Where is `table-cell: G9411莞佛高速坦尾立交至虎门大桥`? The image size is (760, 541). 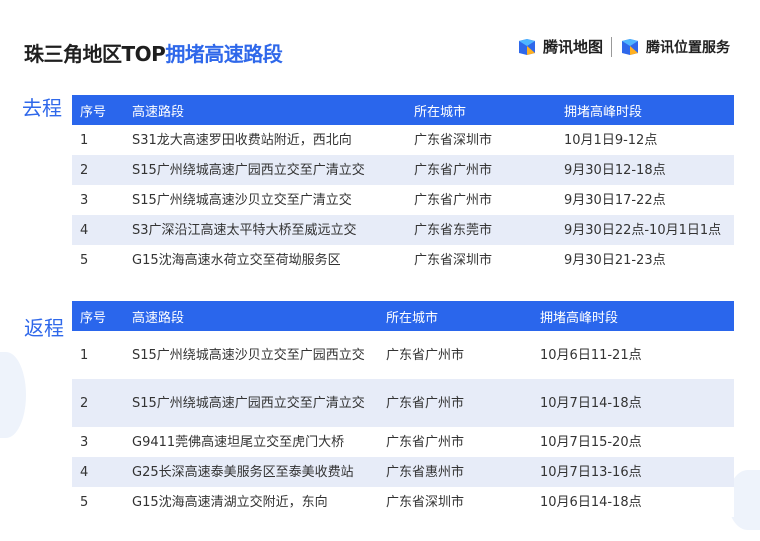 table-cell: G9411莞佛高速坦尾立交至虎门大桥 is located at coordinates (251, 442).